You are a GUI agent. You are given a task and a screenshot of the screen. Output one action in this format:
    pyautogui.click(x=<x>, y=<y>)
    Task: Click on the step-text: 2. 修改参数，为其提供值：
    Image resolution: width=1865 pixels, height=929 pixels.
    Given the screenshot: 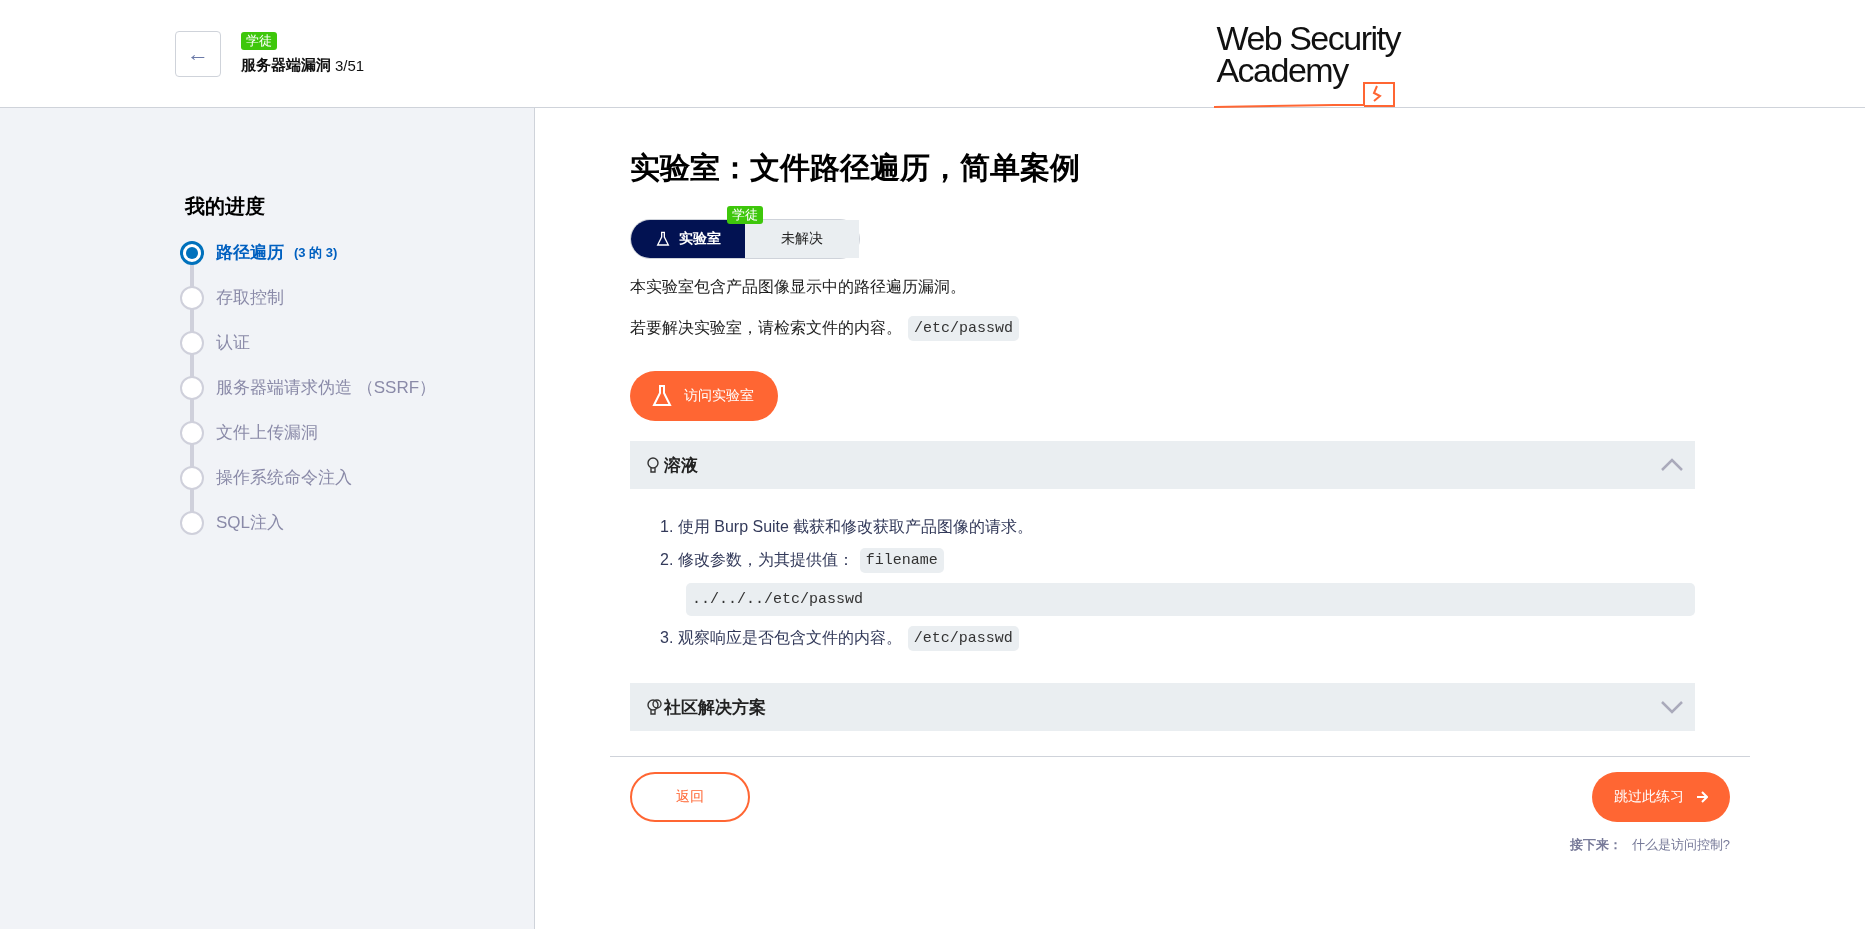 What is the action you would take?
    pyautogui.click(x=757, y=560)
    